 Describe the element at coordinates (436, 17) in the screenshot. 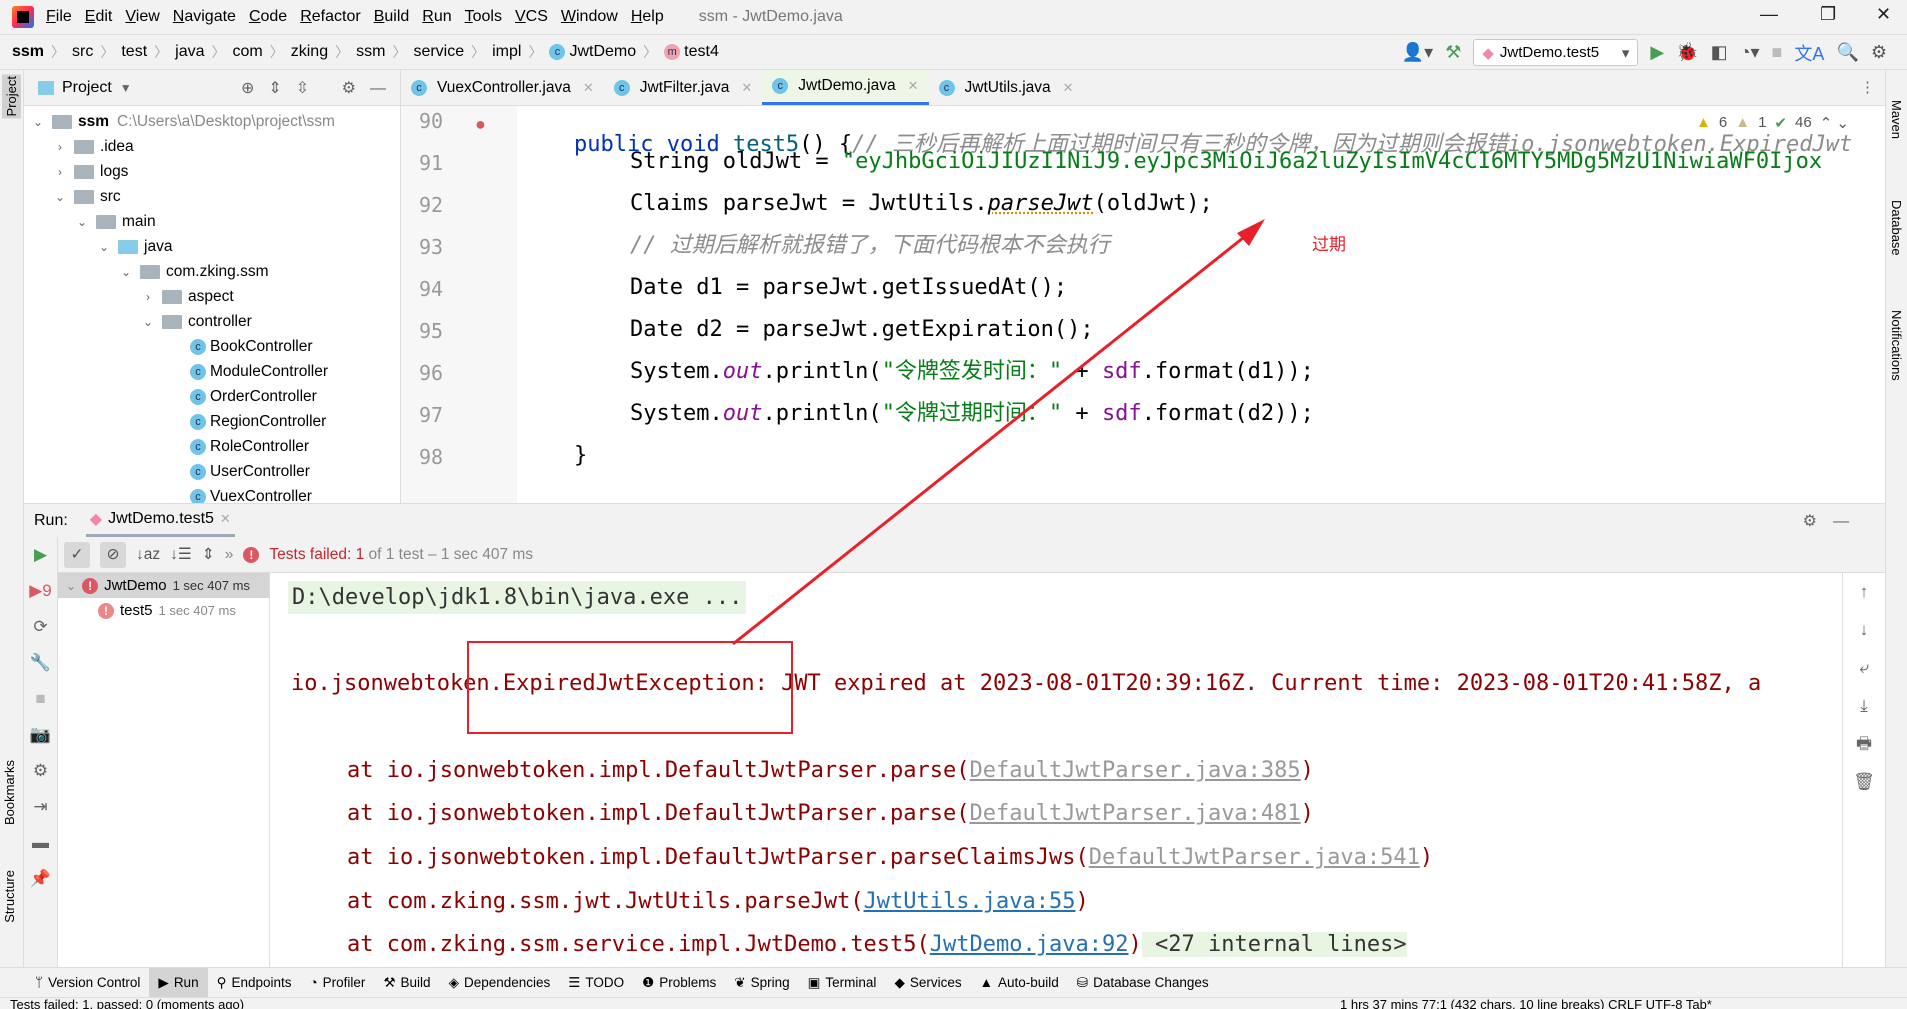

I see `menu-run: Run` at that location.